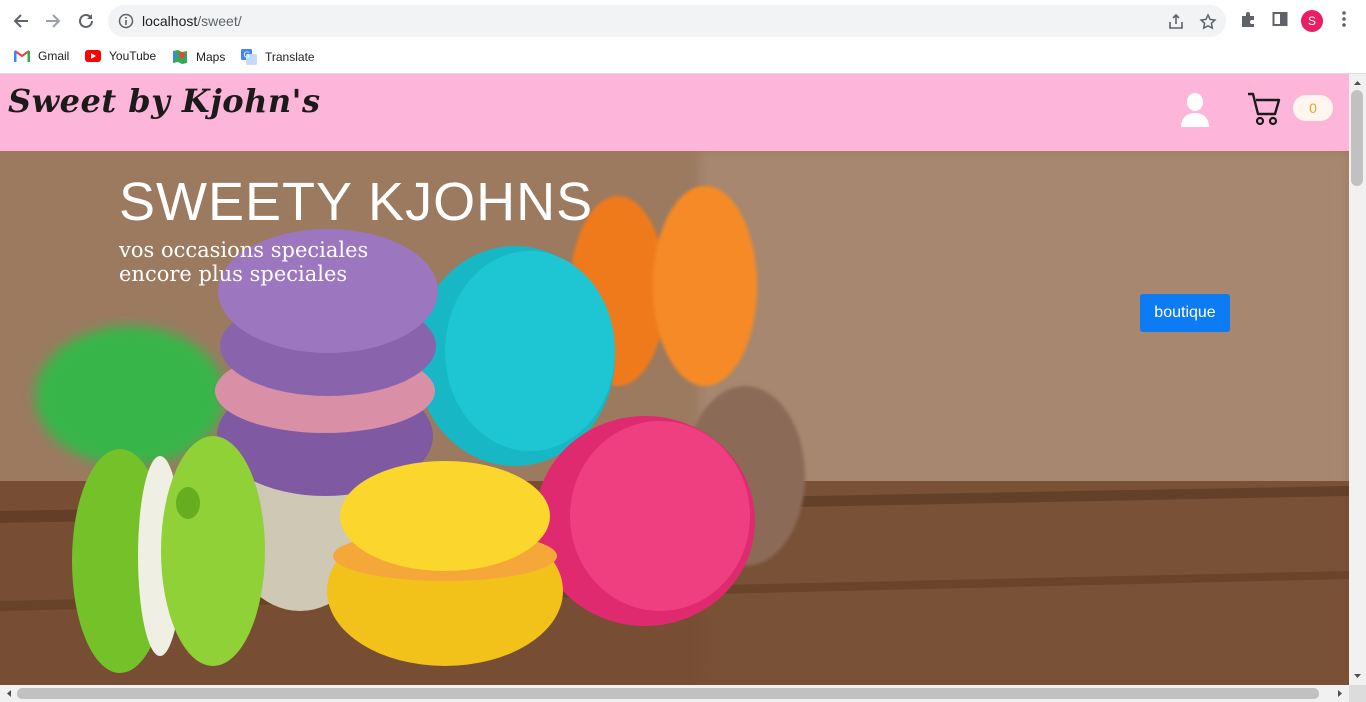 The height and width of the screenshot is (702, 1366). Describe the element at coordinates (1313, 108) in the screenshot. I see `cart-count-badge: 0` at that location.